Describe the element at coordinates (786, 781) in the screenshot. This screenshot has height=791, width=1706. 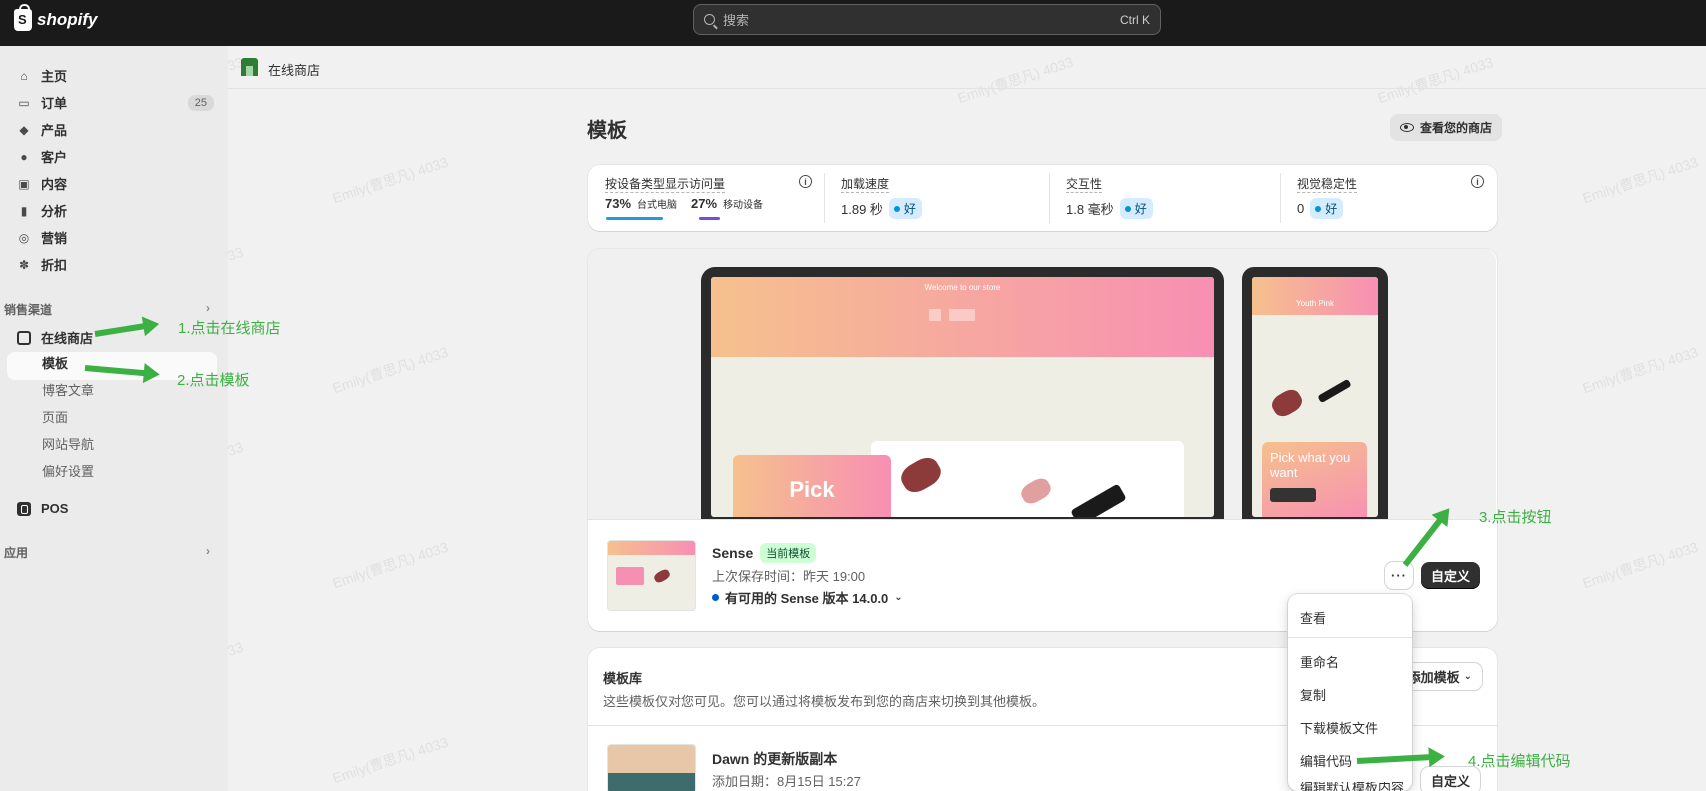
I see `library-theme-date: 添加日期：8月15日 15:27` at that location.